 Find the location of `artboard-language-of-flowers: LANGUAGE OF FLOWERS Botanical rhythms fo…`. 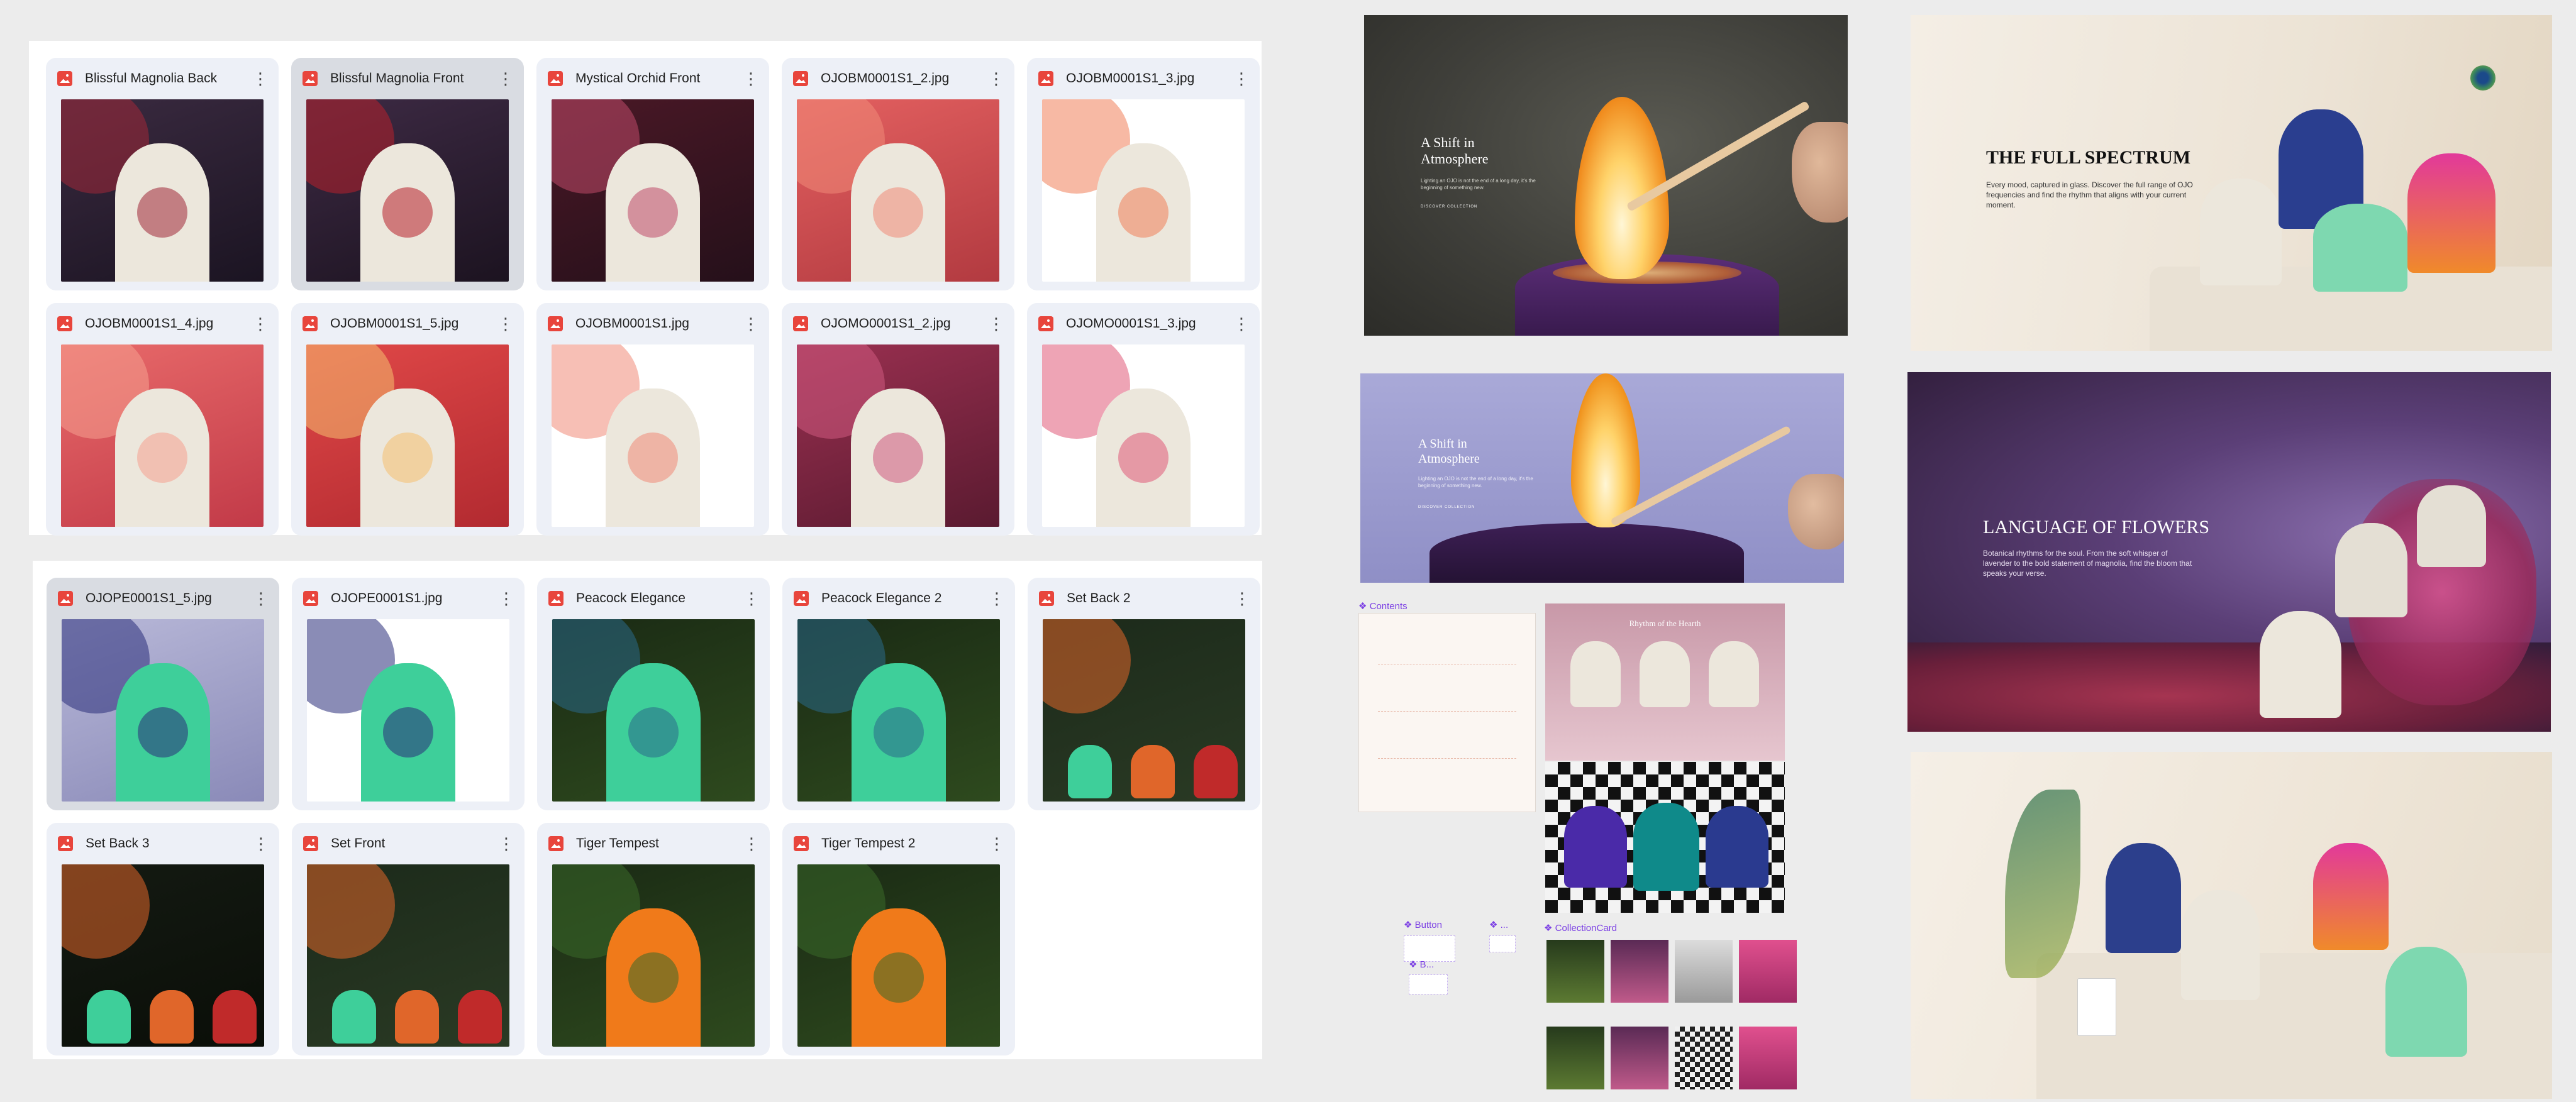

artboard-language-of-flowers: LANGUAGE OF FLOWERS Botanical rhythms fo… is located at coordinates (2229, 552).